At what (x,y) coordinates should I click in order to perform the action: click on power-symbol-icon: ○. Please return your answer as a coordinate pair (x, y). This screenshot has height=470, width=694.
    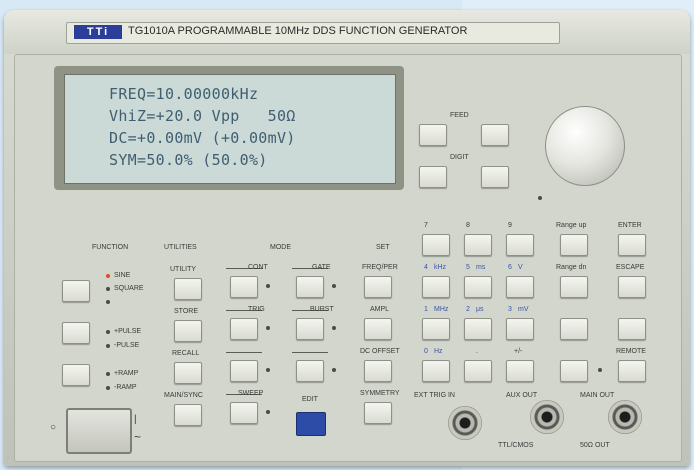
    Looking at the image, I should click on (53, 427).